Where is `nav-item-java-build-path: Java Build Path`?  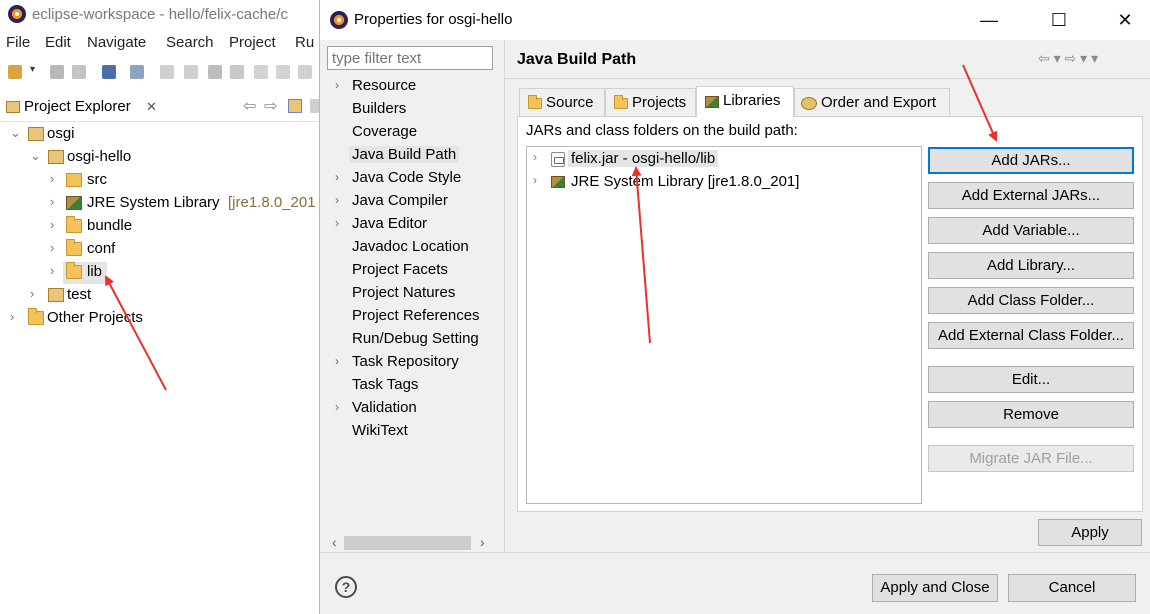
nav-item-java-build-path: Java Build Path is located at coordinates (409, 155).